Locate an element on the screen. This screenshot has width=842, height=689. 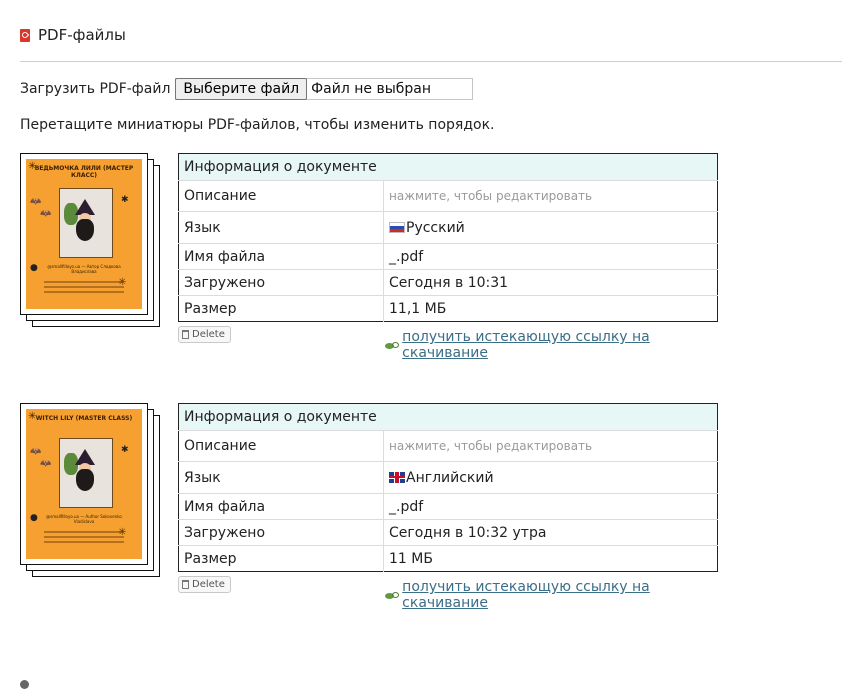
upload-label: Загрузить PDF-файл is located at coordinates (95, 89).